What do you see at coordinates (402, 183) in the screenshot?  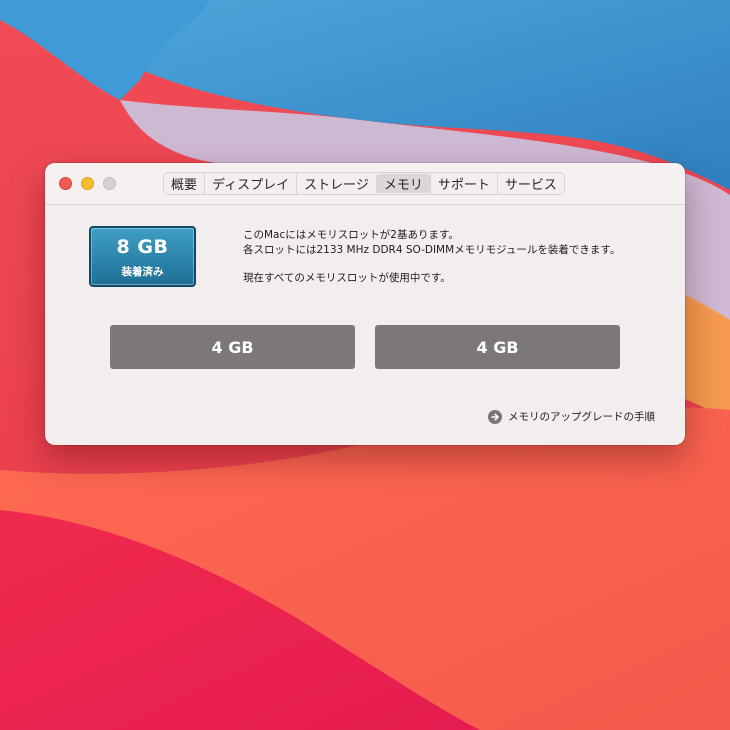 I see `tab-memory: メモリ` at bounding box center [402, 183].